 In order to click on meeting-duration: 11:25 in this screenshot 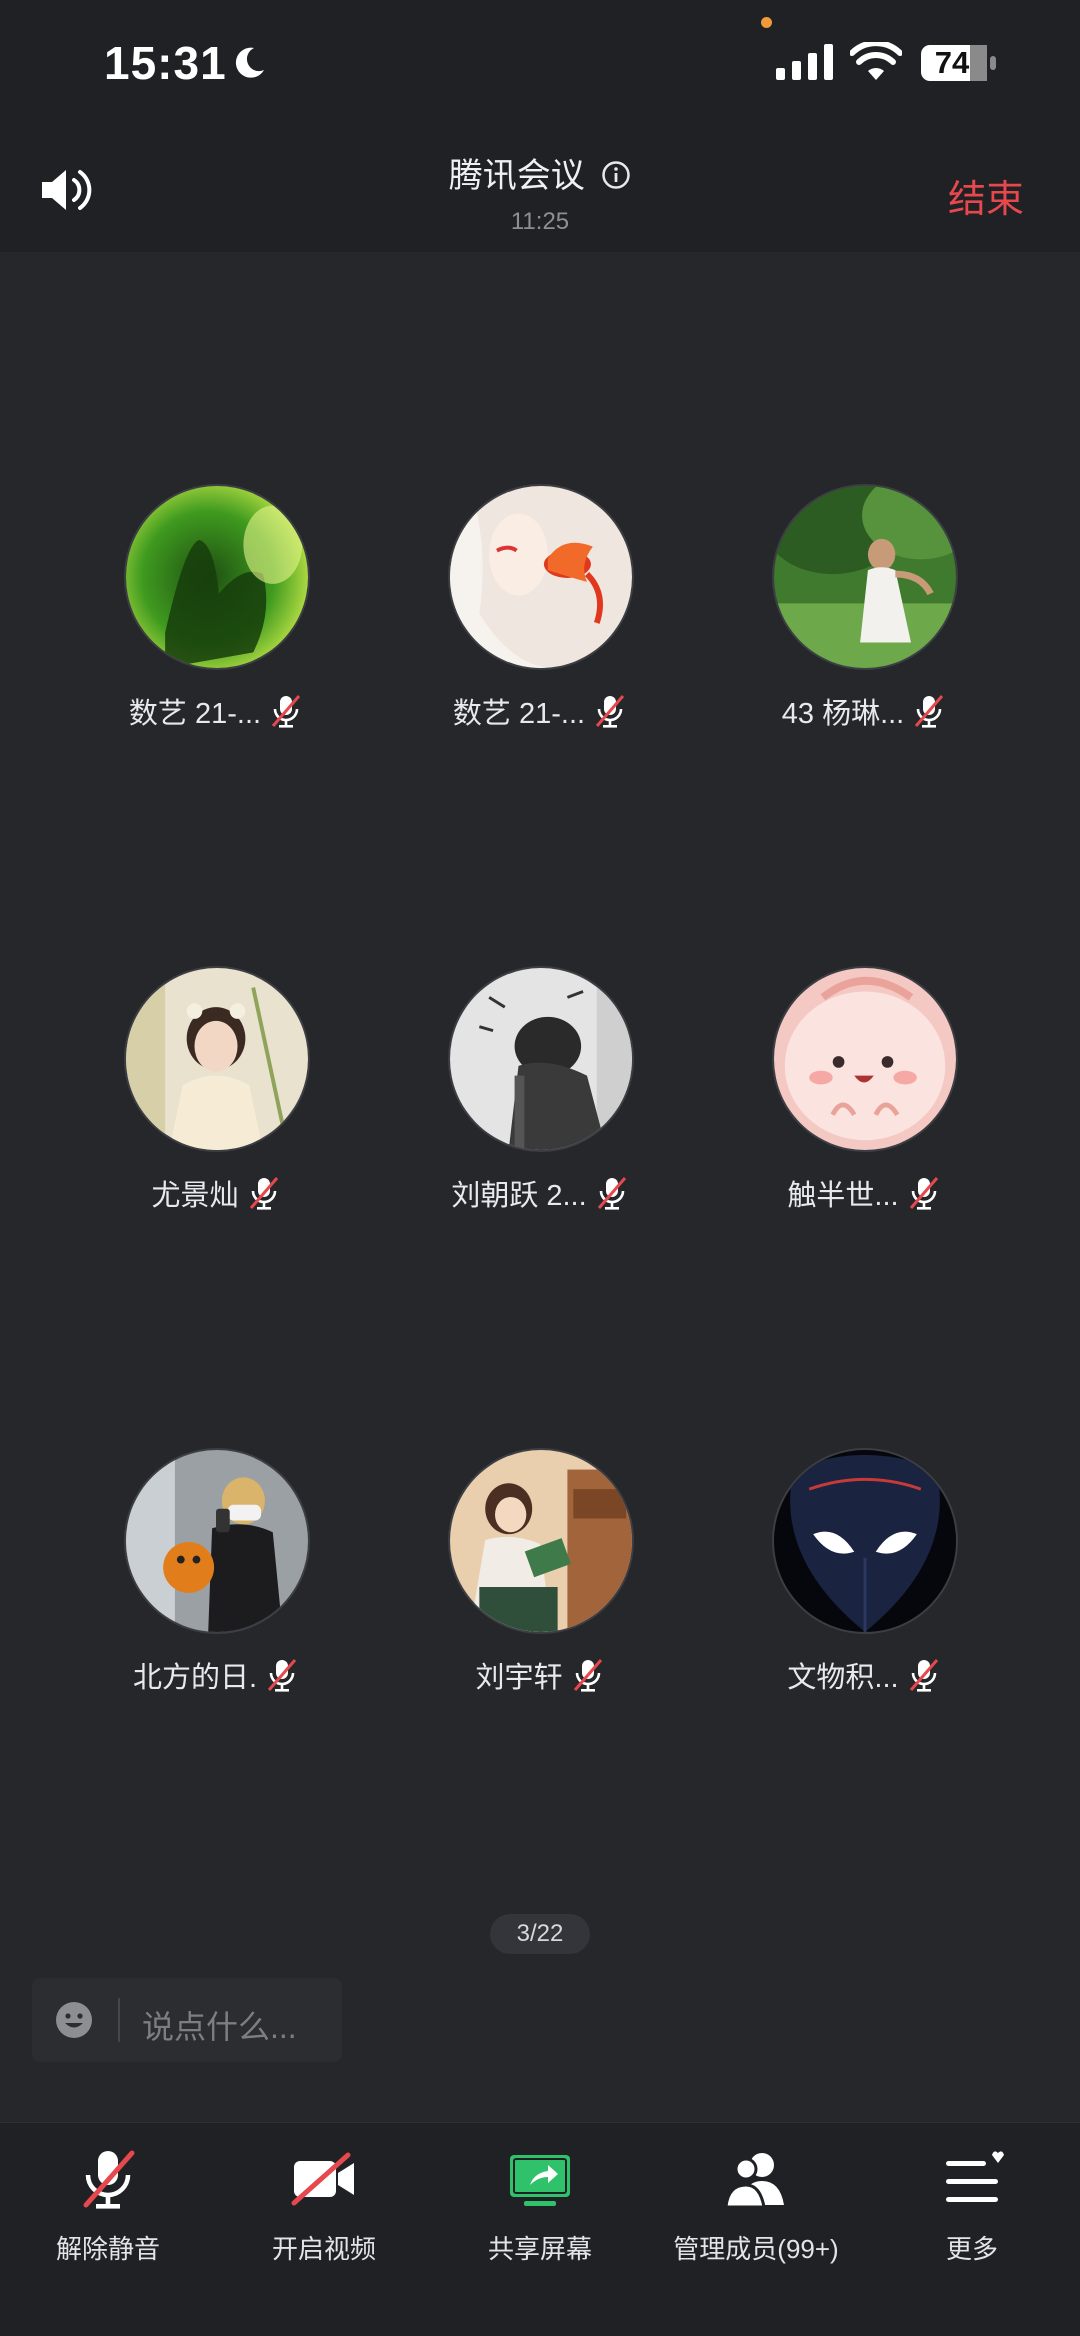, I will do `click(540, 221)`.